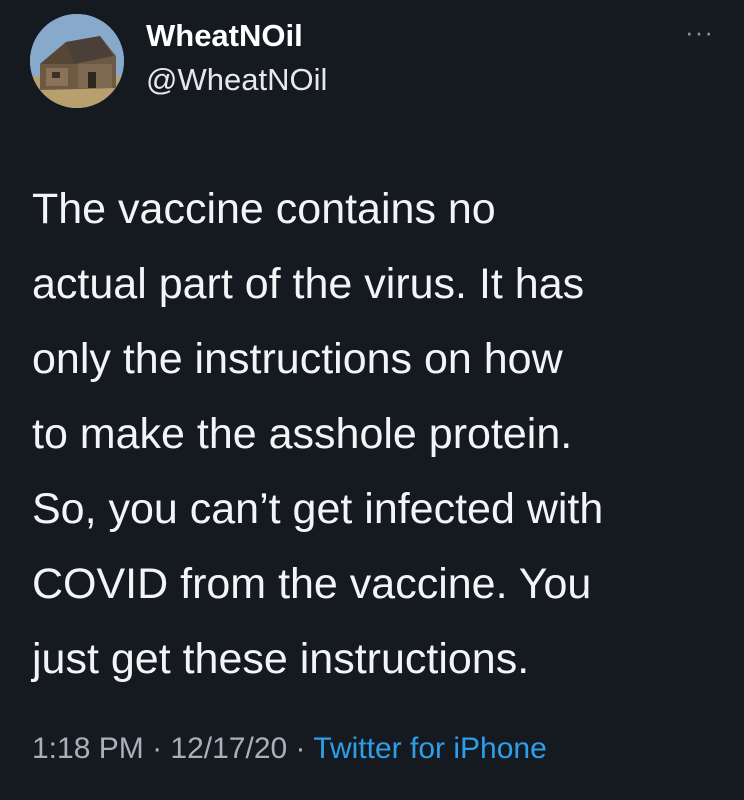  What do you see at coordinates (88, 748) in the screenshot?
I see `tweet-time: 1:18 PM` at bounding box center [88, 748].